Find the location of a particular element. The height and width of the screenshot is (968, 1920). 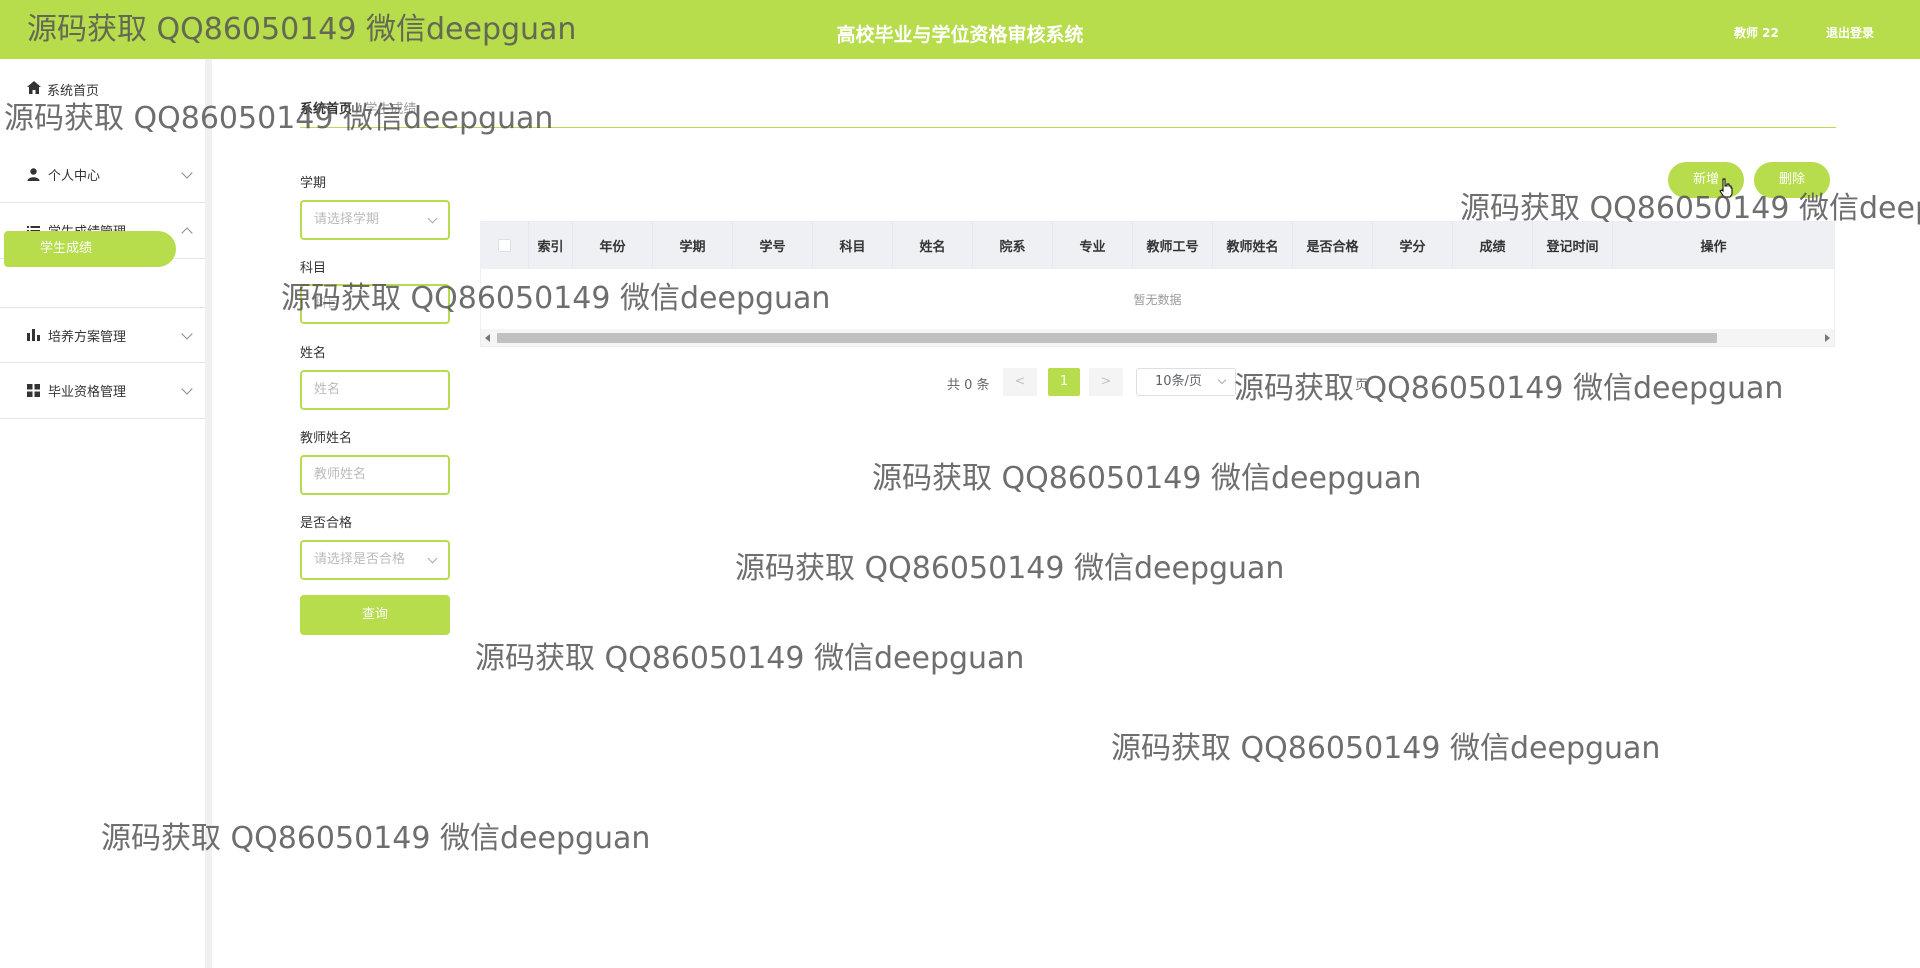

sidebar-item-training-plan: 培养方案管理 is located at coordinates (102, 335).